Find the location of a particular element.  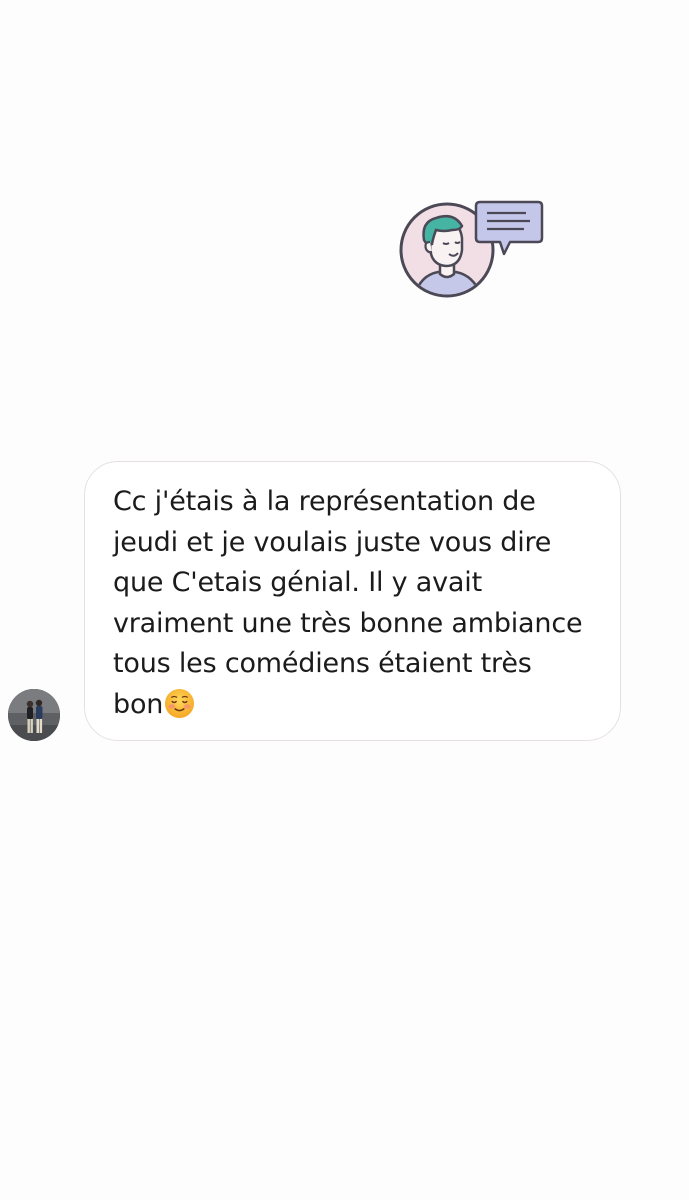

message-line: jeudi et je voulais juste vous dire is located at coordinates (332, 542).